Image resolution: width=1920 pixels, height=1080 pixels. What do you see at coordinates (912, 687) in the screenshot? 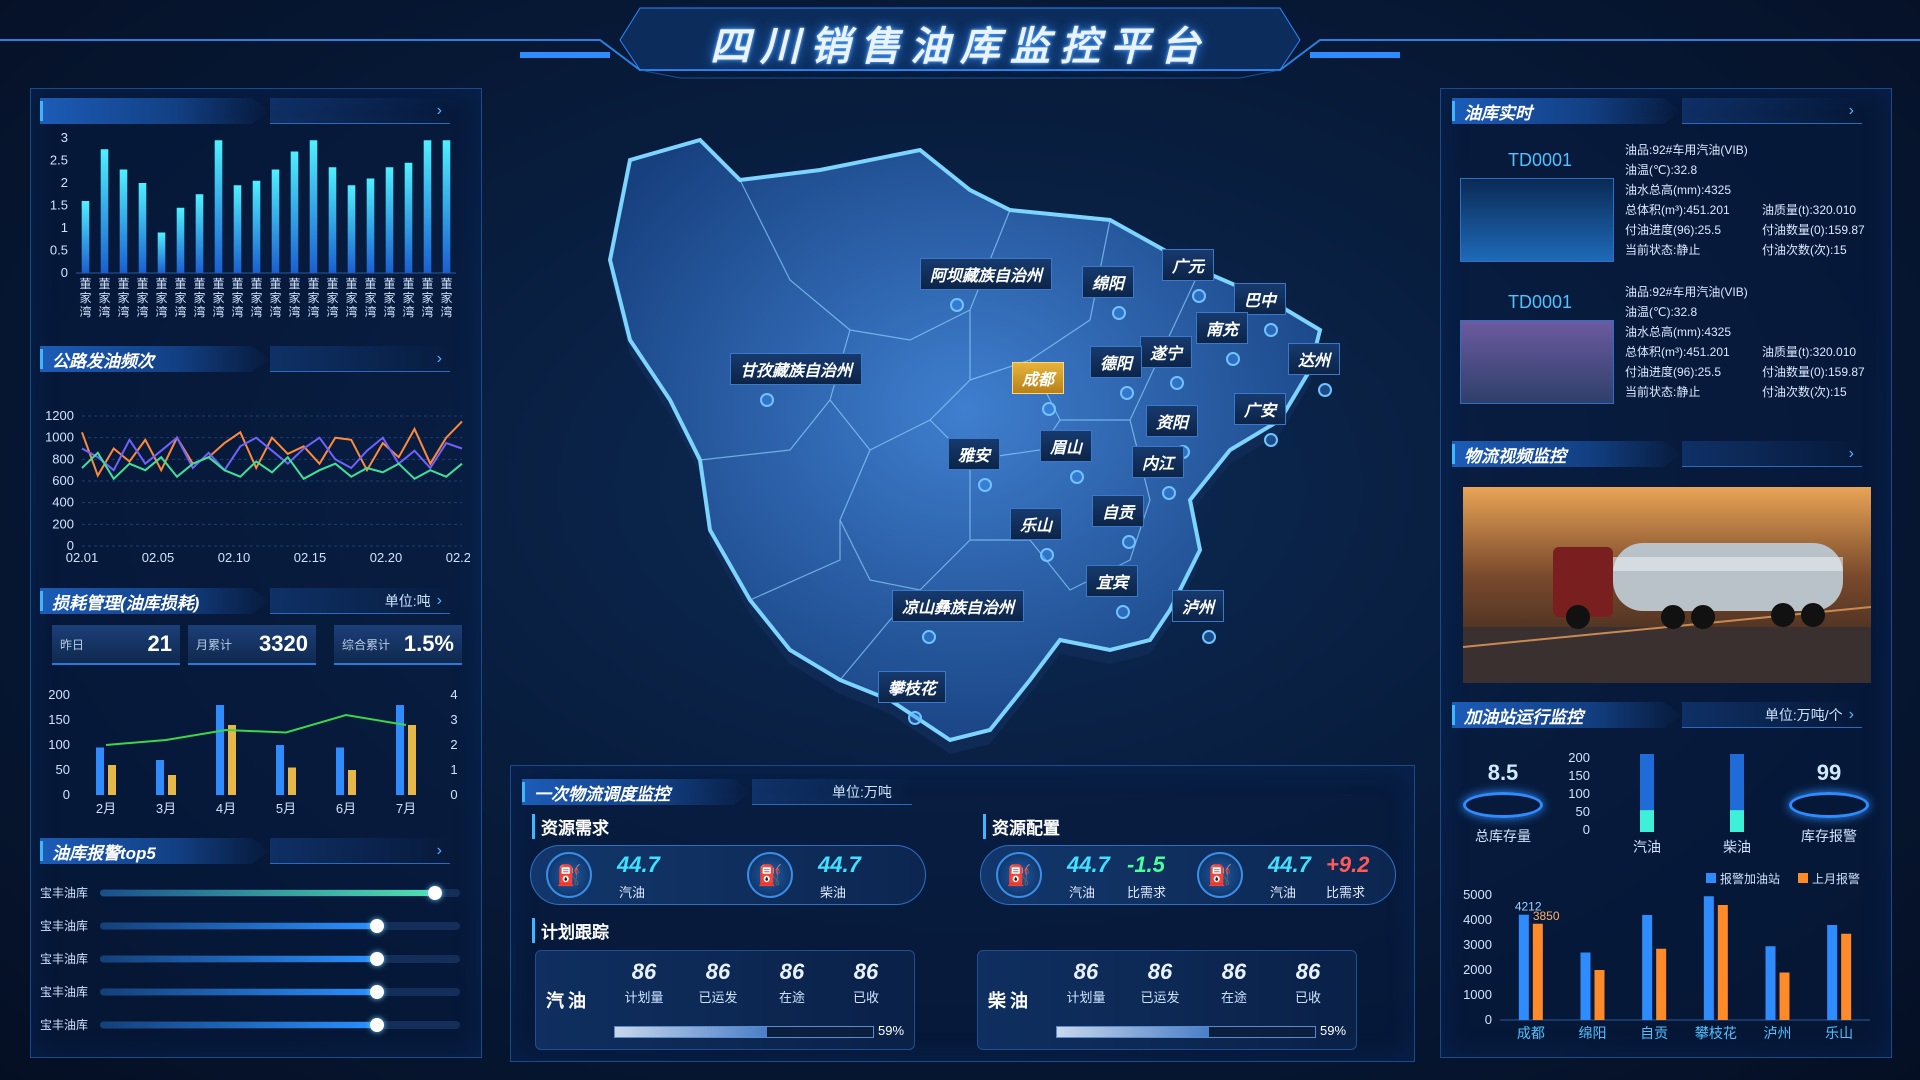
I see `map-label: 攀枝花` at bounding box center [912, 687].